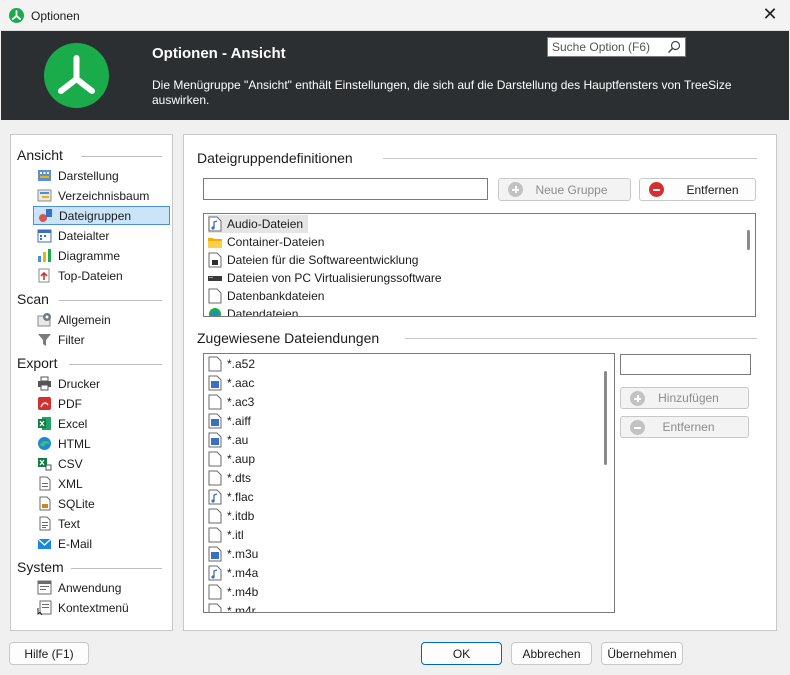  What do you see at coordinates (674, 47) in the screenshot?
I see `search-icon` at bounding box center [674, 47].